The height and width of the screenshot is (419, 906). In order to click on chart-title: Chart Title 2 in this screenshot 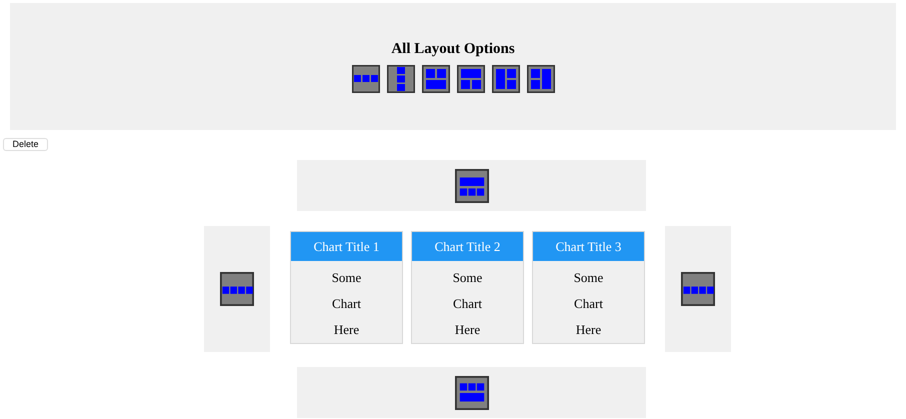, I will do `click(467, 246)`.